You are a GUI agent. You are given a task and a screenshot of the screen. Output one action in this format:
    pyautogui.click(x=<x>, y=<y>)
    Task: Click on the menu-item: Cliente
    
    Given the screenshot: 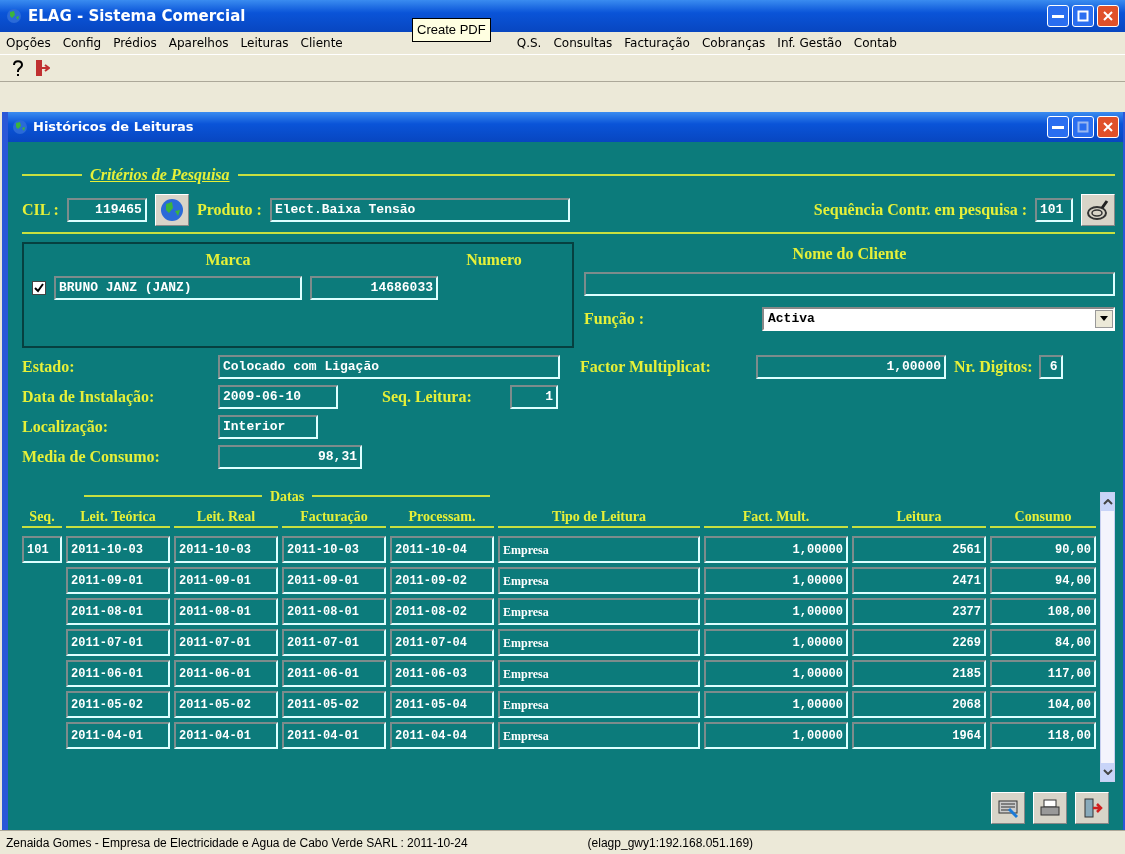 What is the action you would take?
    pyautogui.click(x=321, y=43)
    